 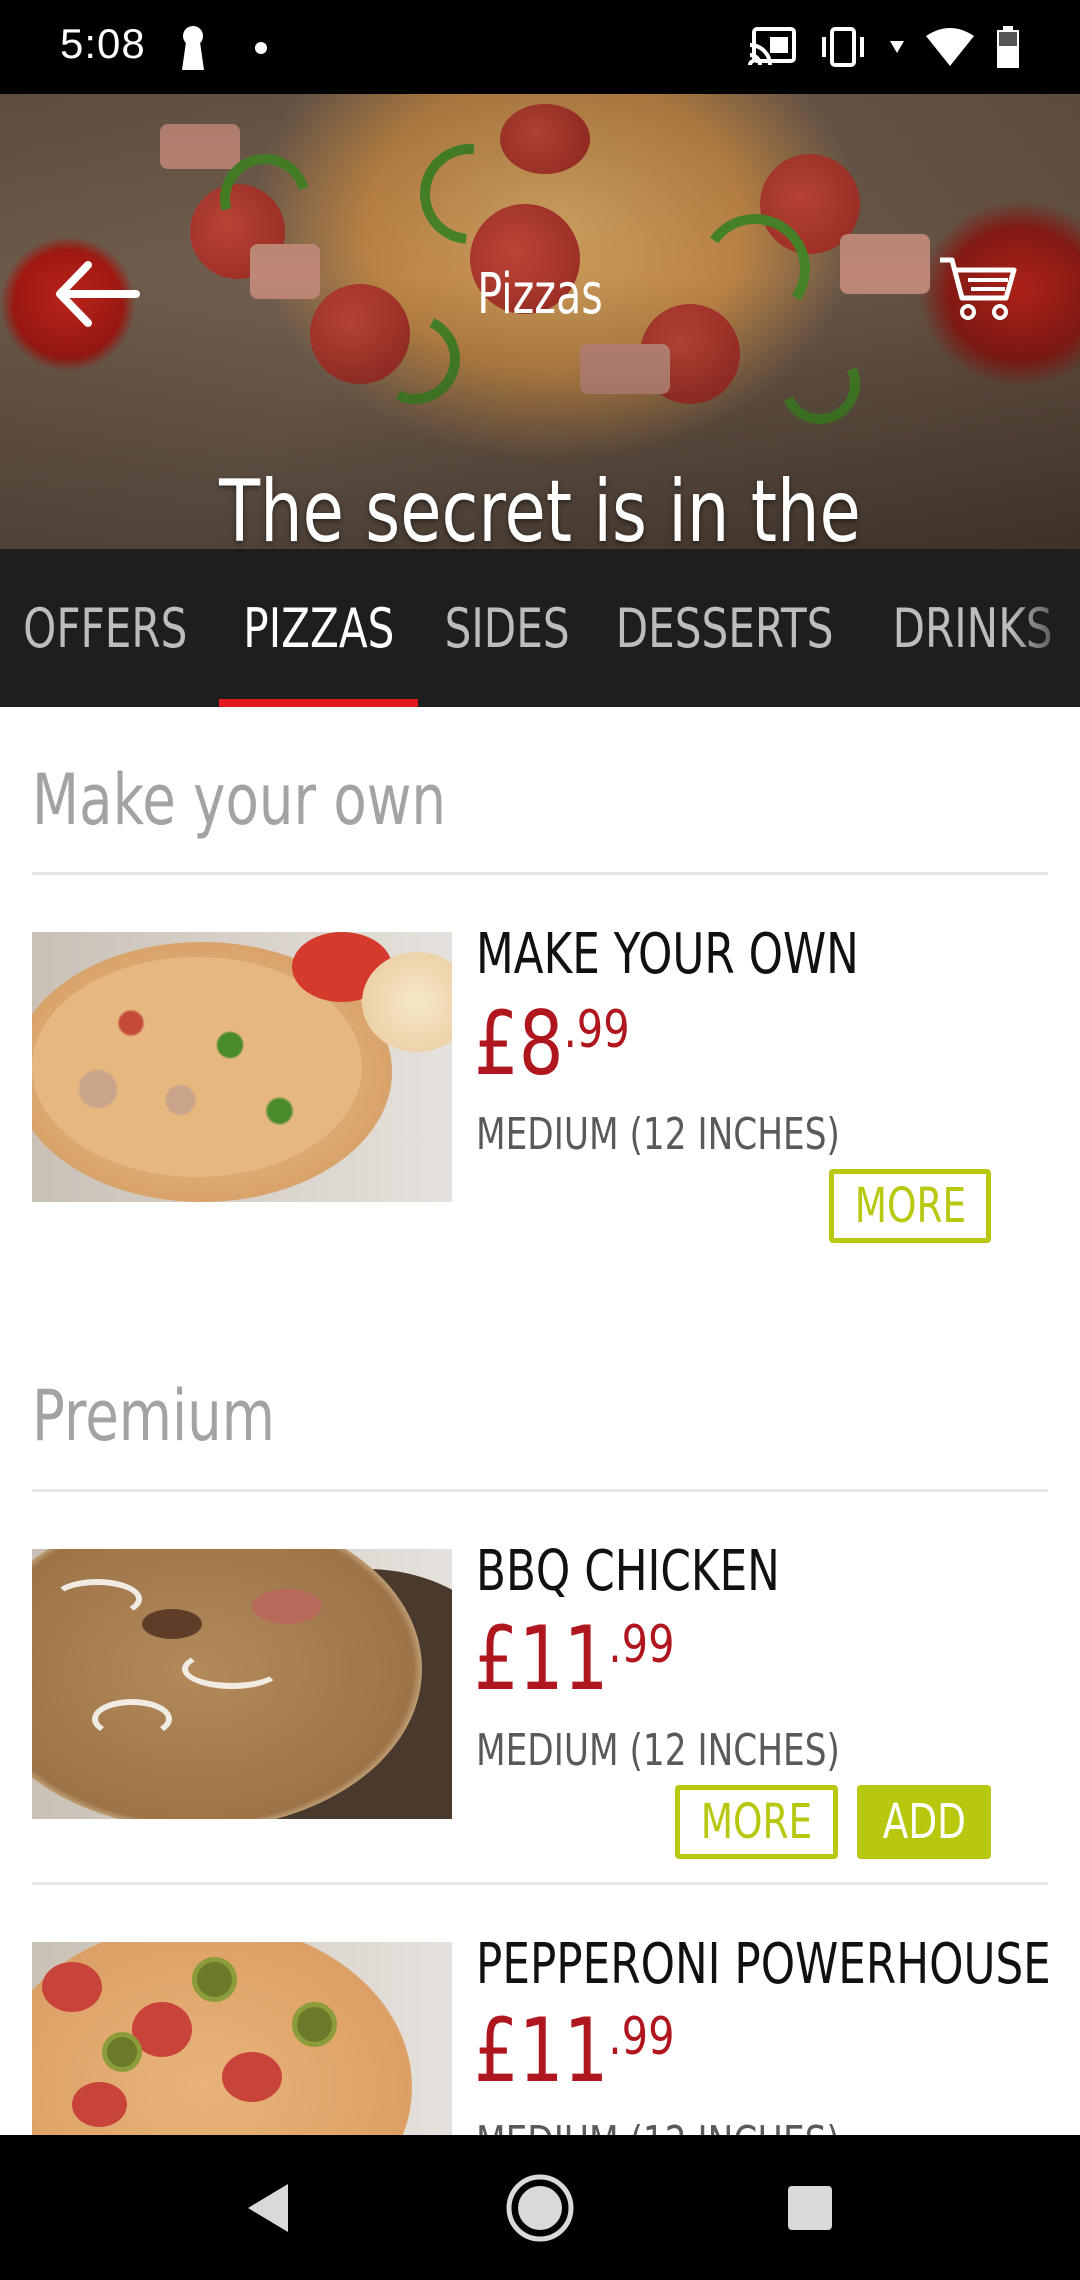 What do you see at coordinates (242, 1067) in the screenshot?
I see `product-image-make-your-own` at bounding box center [242, 1067].